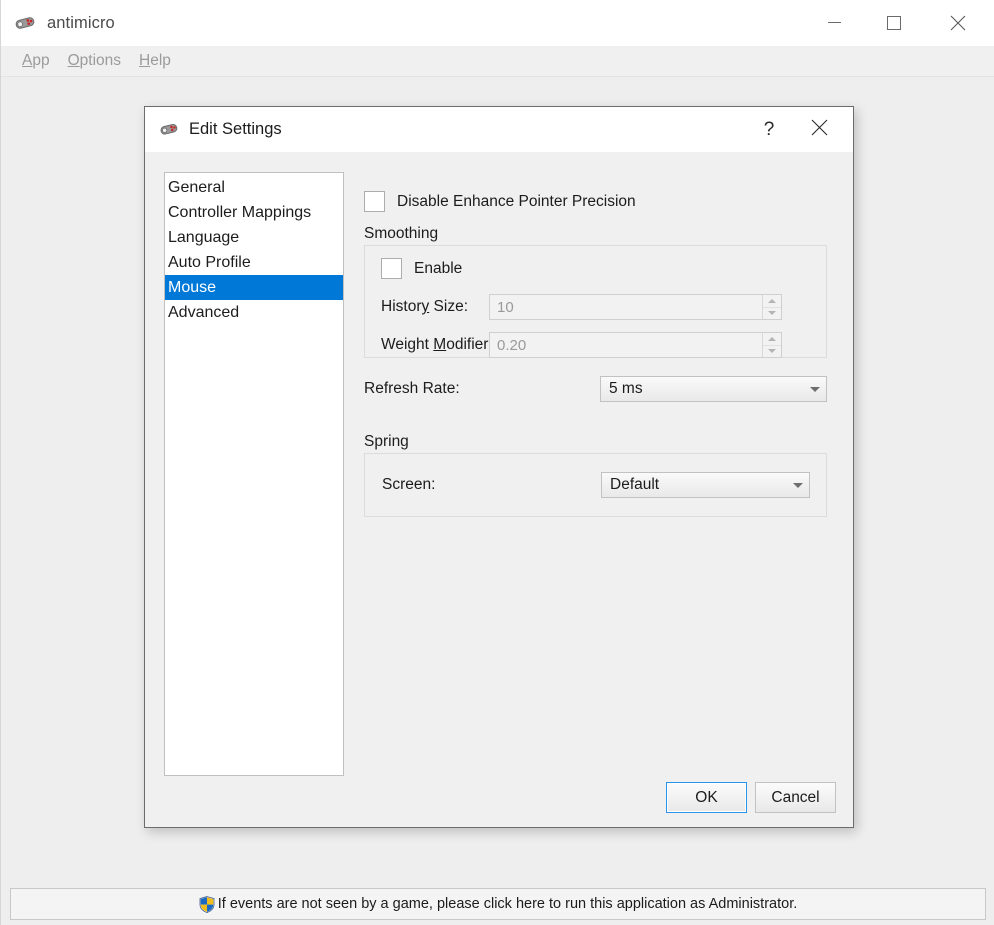 The width and height of the screenshot is (994, 925). I want to click on list-item-mouse: Mouse, so click(254, 287).